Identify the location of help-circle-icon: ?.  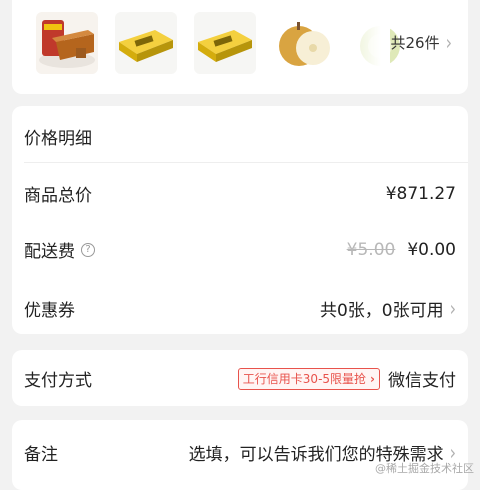
(88, 249).